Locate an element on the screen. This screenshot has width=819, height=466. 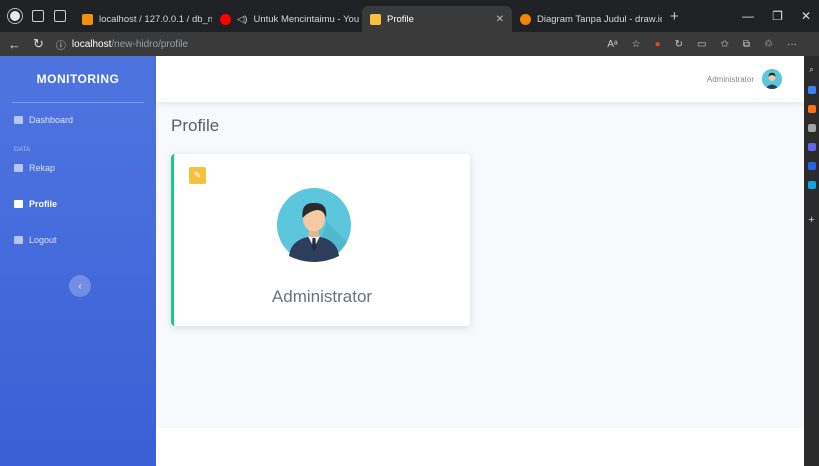
sidebar-toggle-button: ‹ is located at coordinates (80, 286).